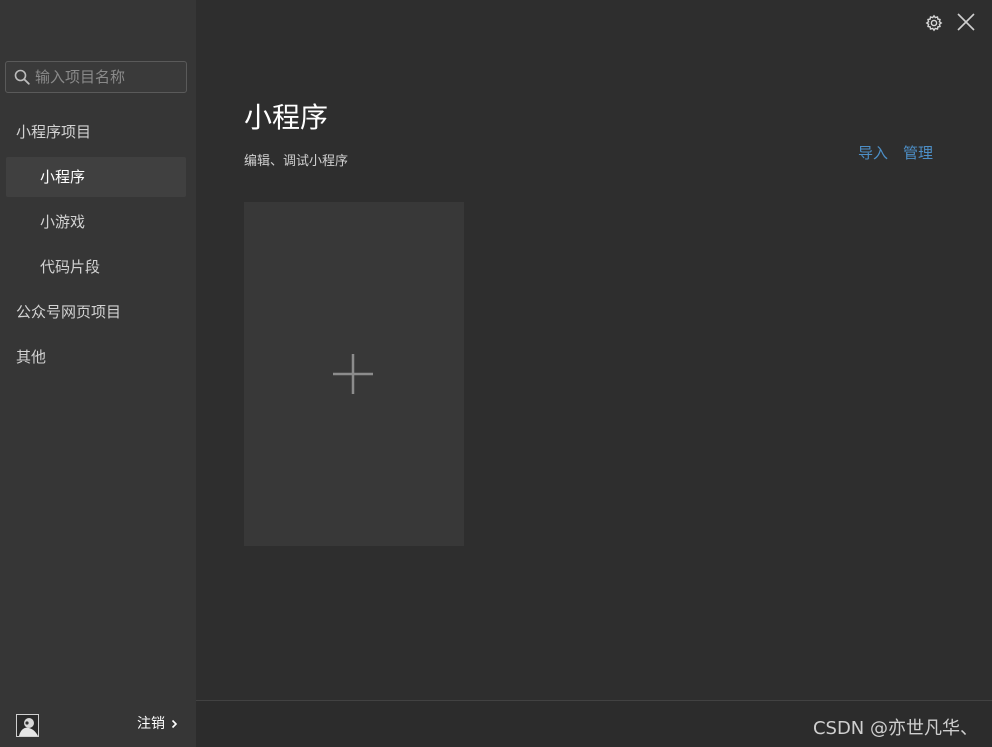  Describe the element at coordinates (286, 117) in the screenshot. I see `page-title: 小程序` at that location.